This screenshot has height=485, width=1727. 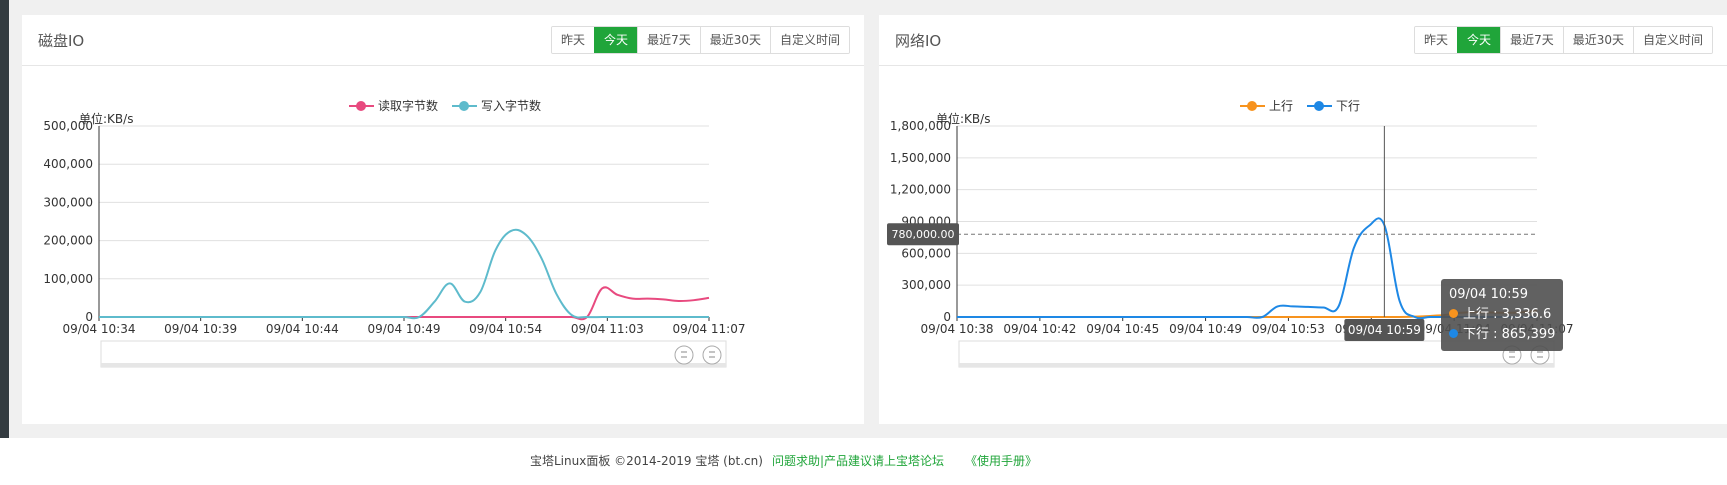 What do you see at coordinates (1384, 330) in the screenshot?
I see `axis-pointer-label: 09/04 10:59` at bounding box center [1384, 330].